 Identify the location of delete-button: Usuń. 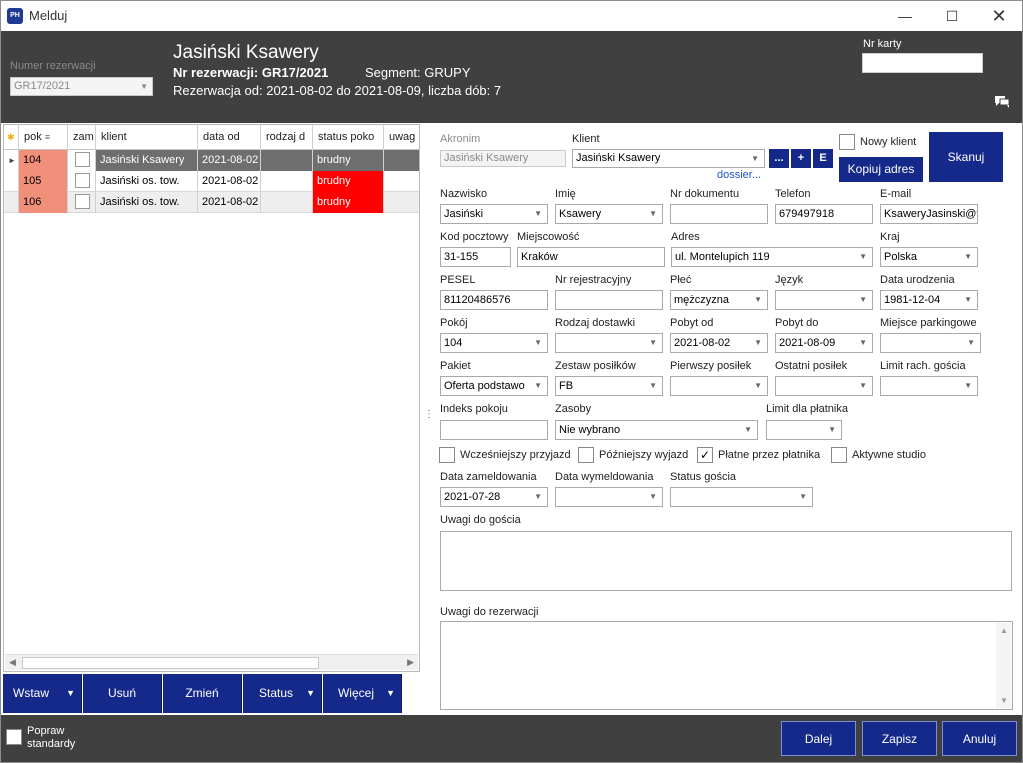
(122, 693).